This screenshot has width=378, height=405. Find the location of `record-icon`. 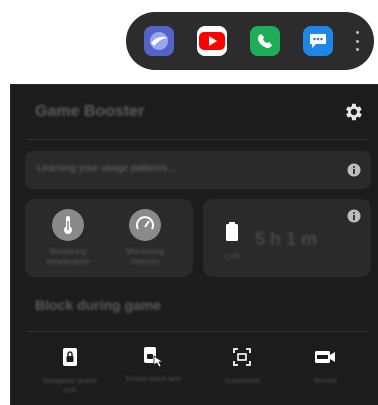

record-icon is located at coordinates (325, 357).